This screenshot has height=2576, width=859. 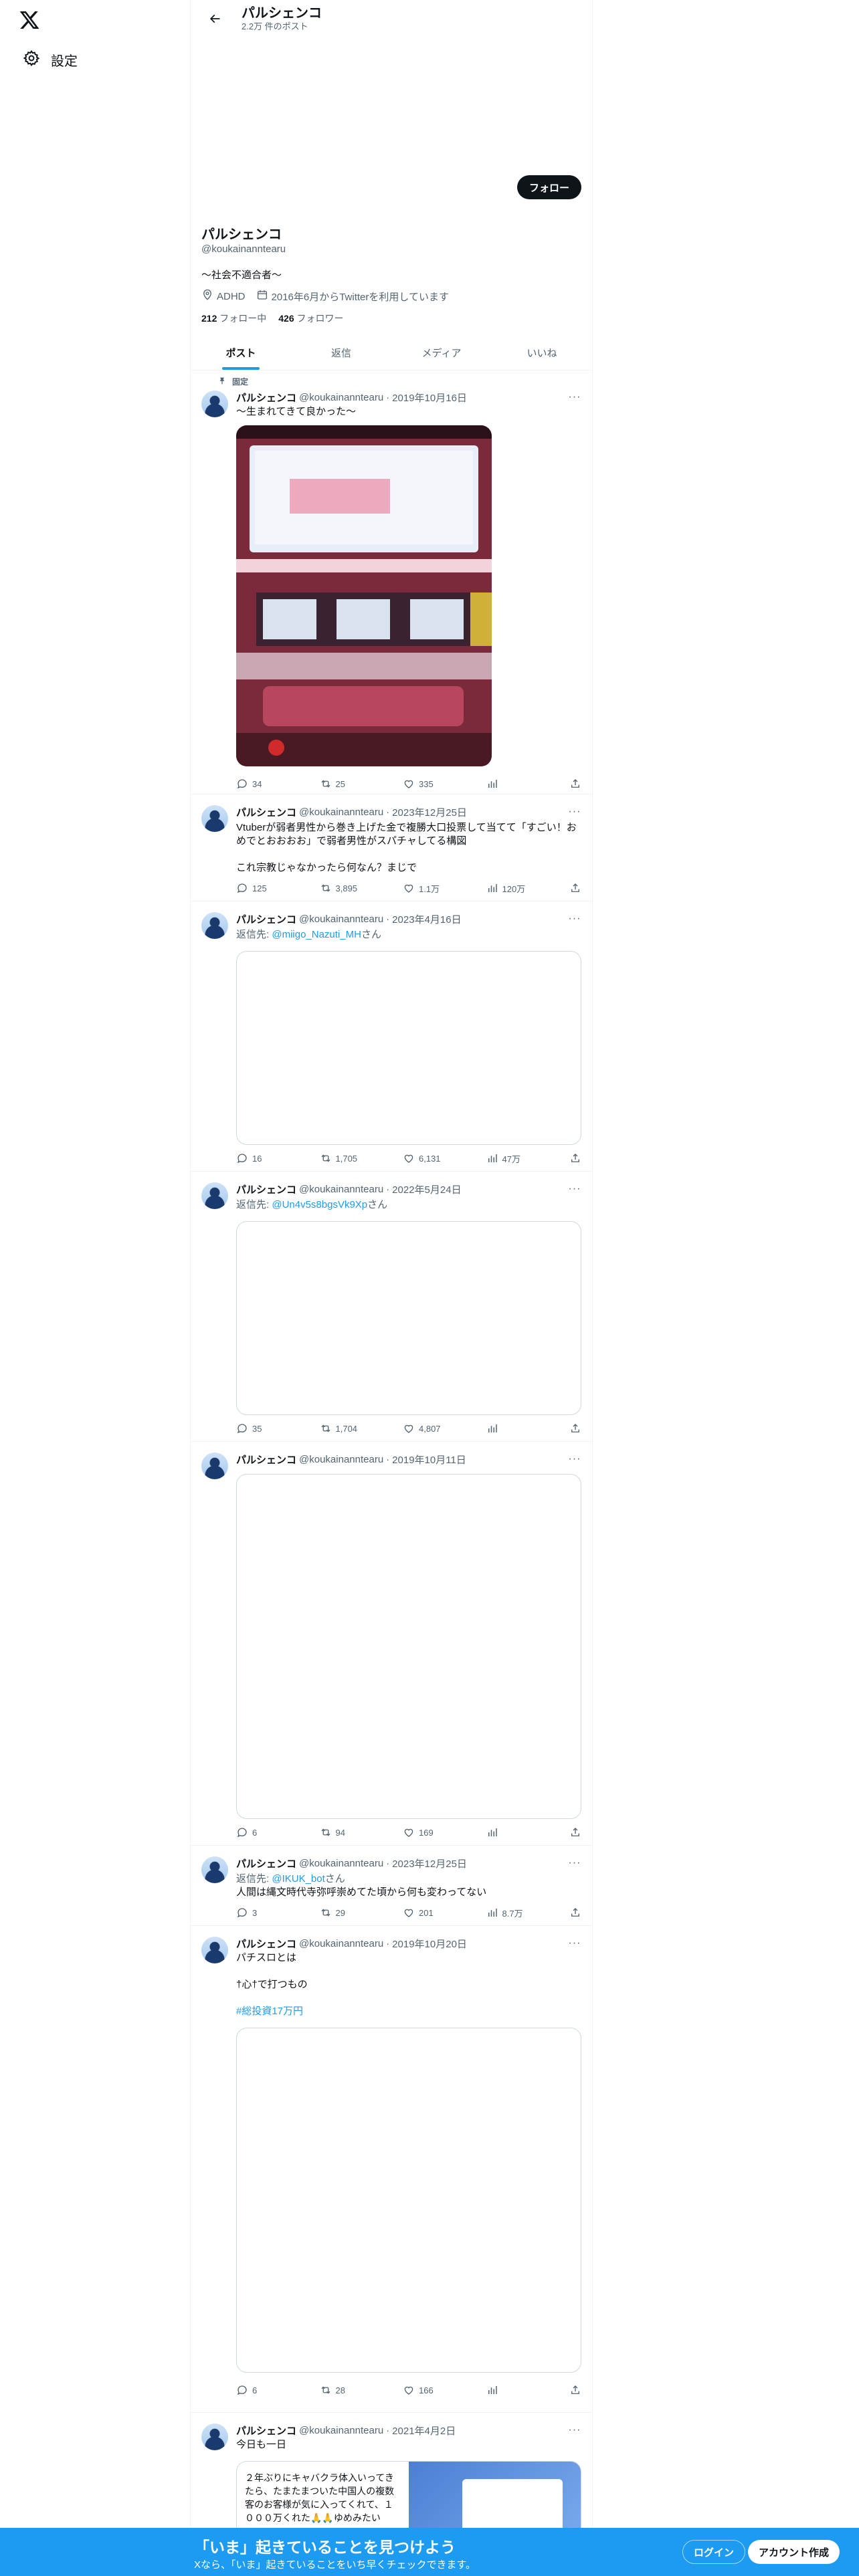 I want to click on views-button: 120万, so click(x=506, y=888).